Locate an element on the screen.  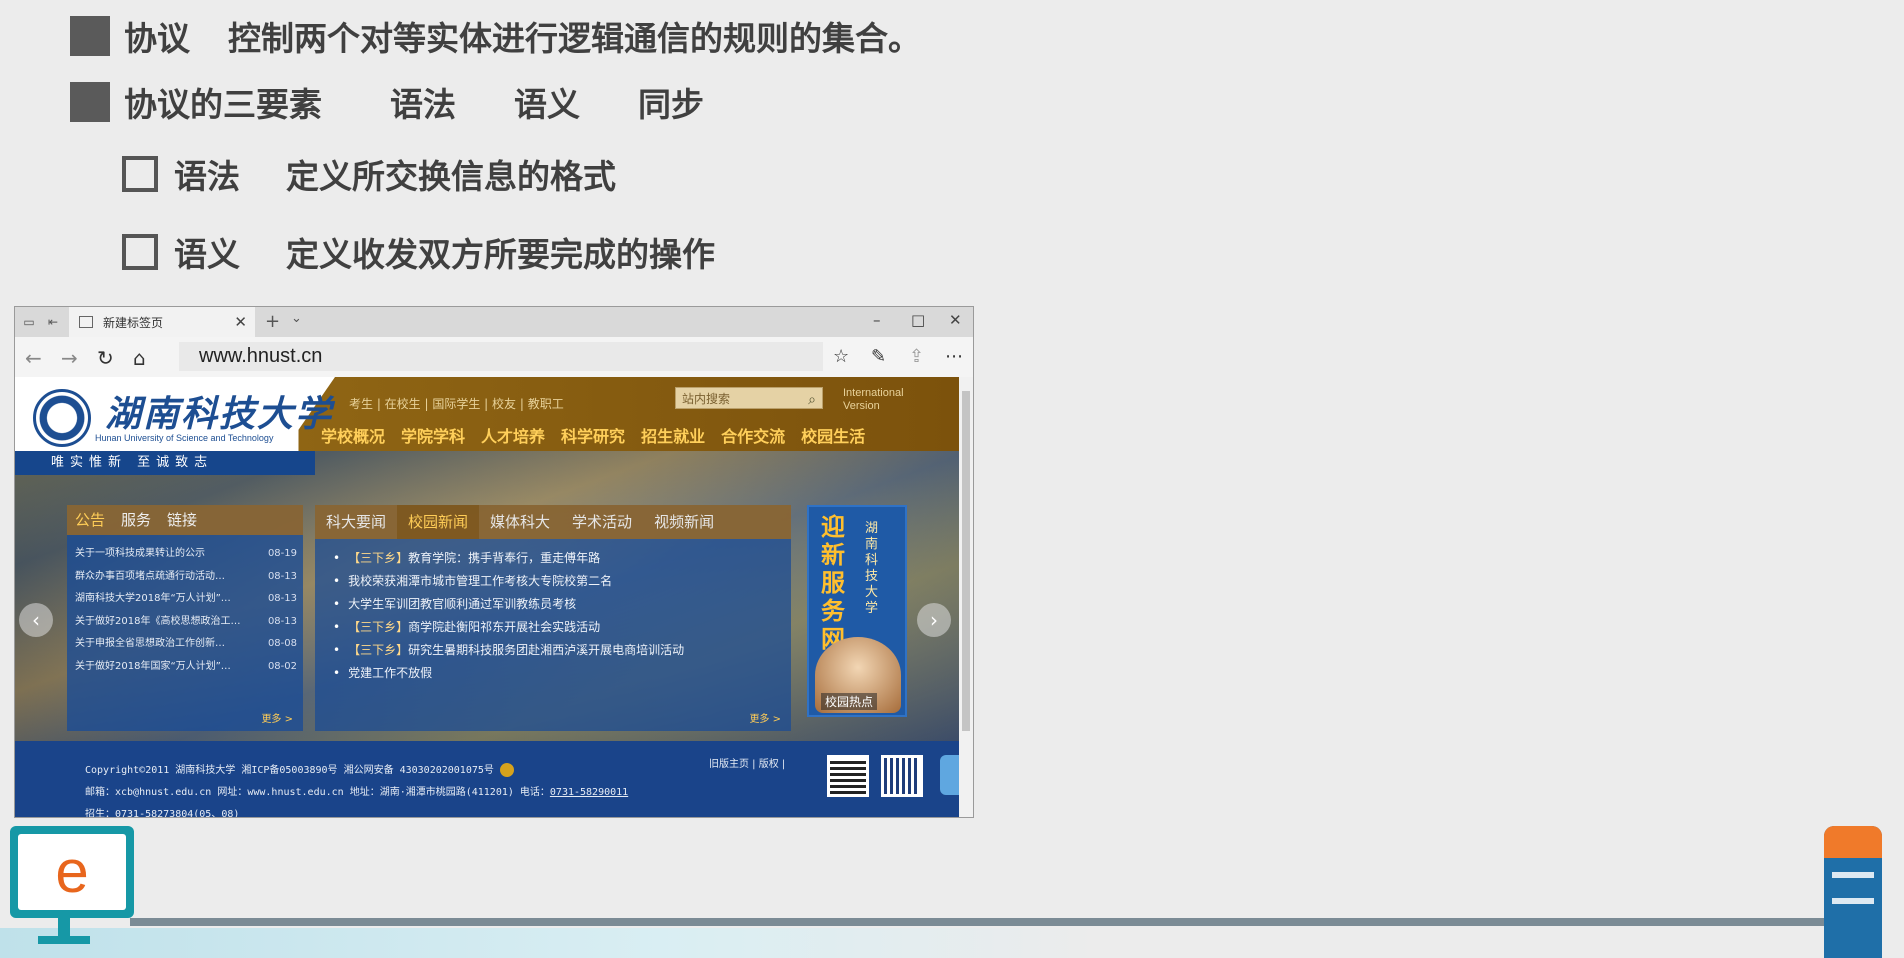
notice-tab: 公告 is located at coordinates (90, 520).